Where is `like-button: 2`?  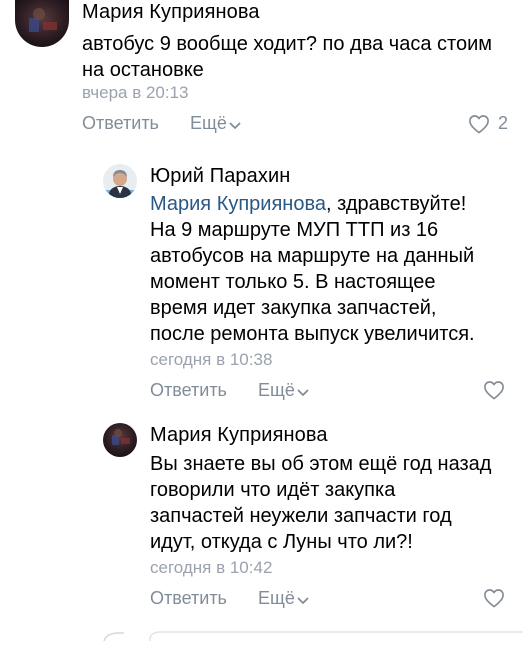
like-button: 2 is located at coordinates (488, 123).